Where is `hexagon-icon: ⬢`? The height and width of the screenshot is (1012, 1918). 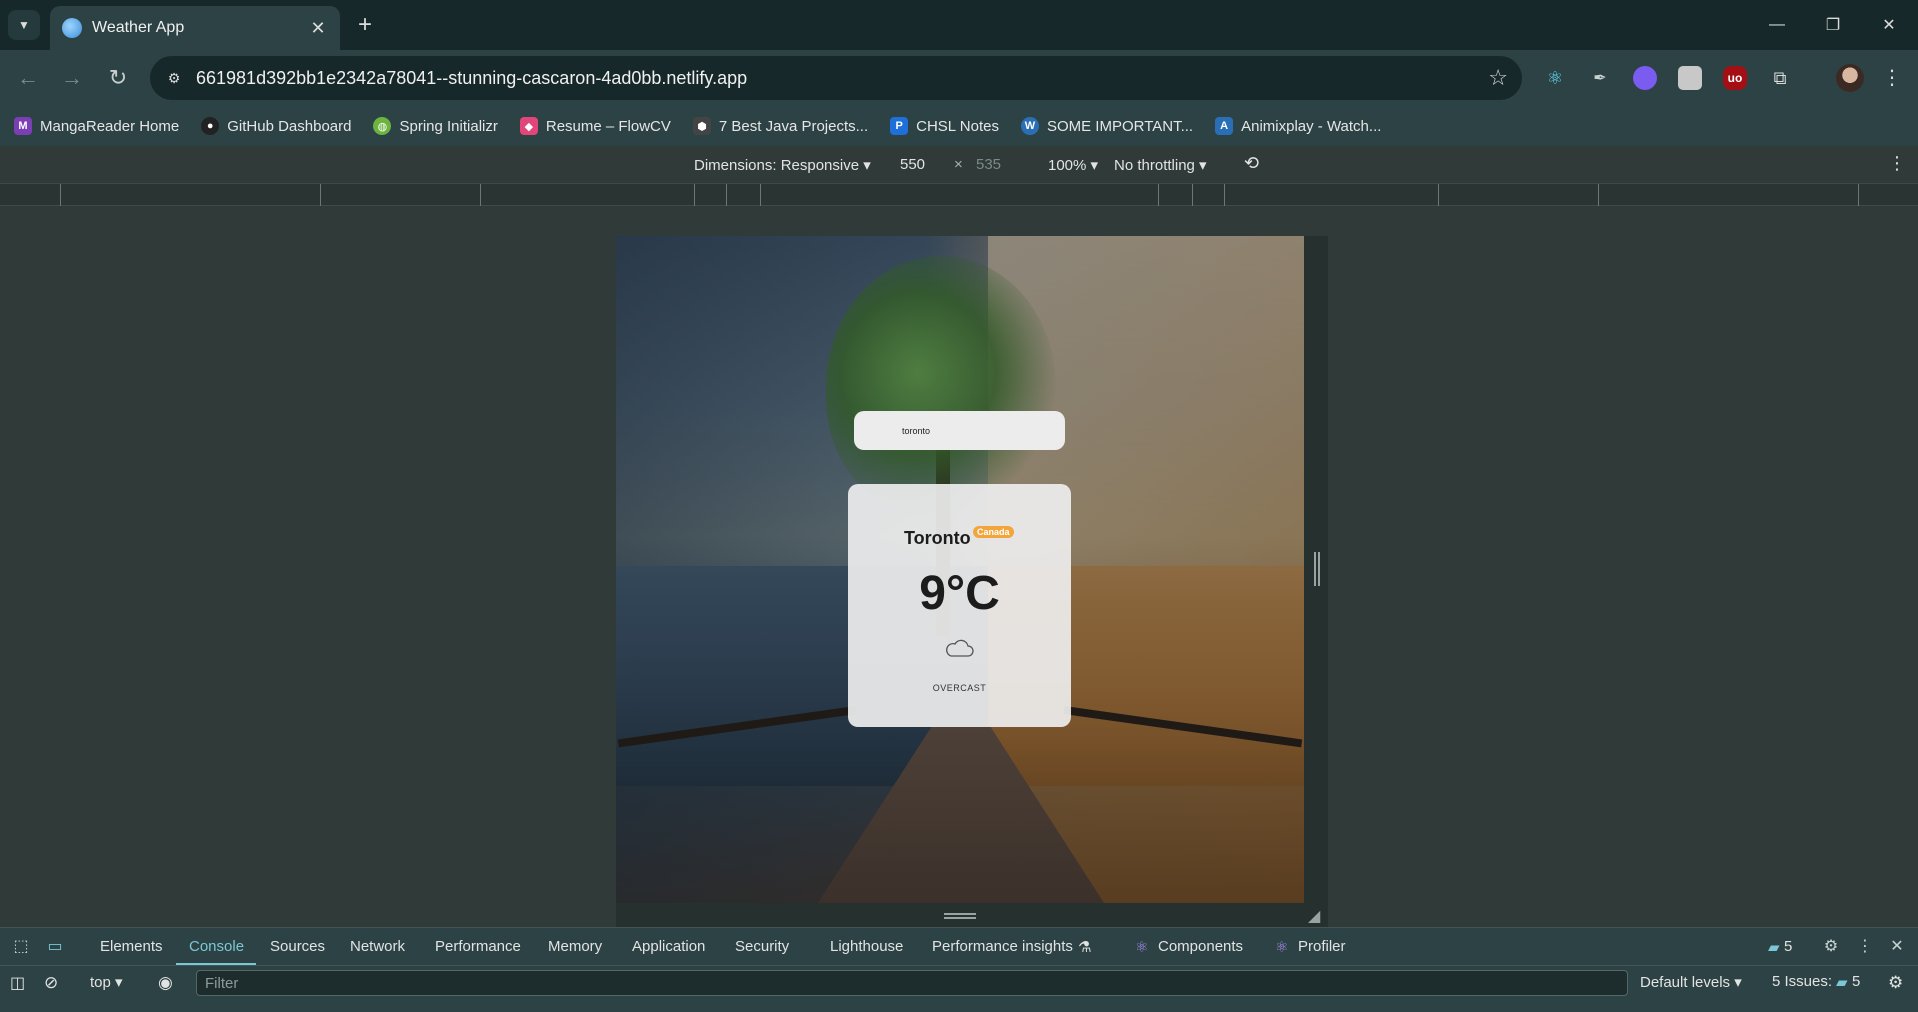 hexagon-icon: ⬢ is located at coordinates (701, 126).